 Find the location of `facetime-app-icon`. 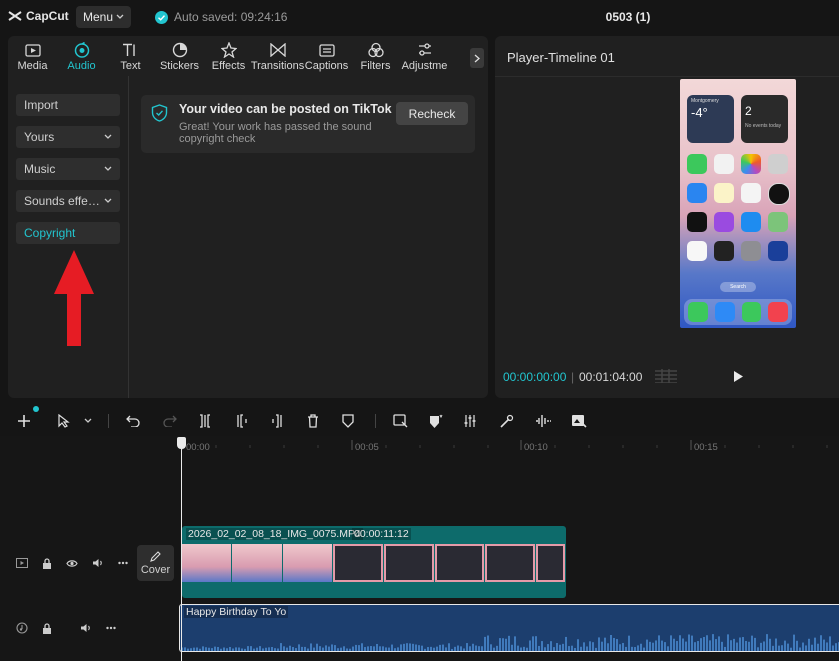

facetime-app-icon is located at coordinates (697, 164).